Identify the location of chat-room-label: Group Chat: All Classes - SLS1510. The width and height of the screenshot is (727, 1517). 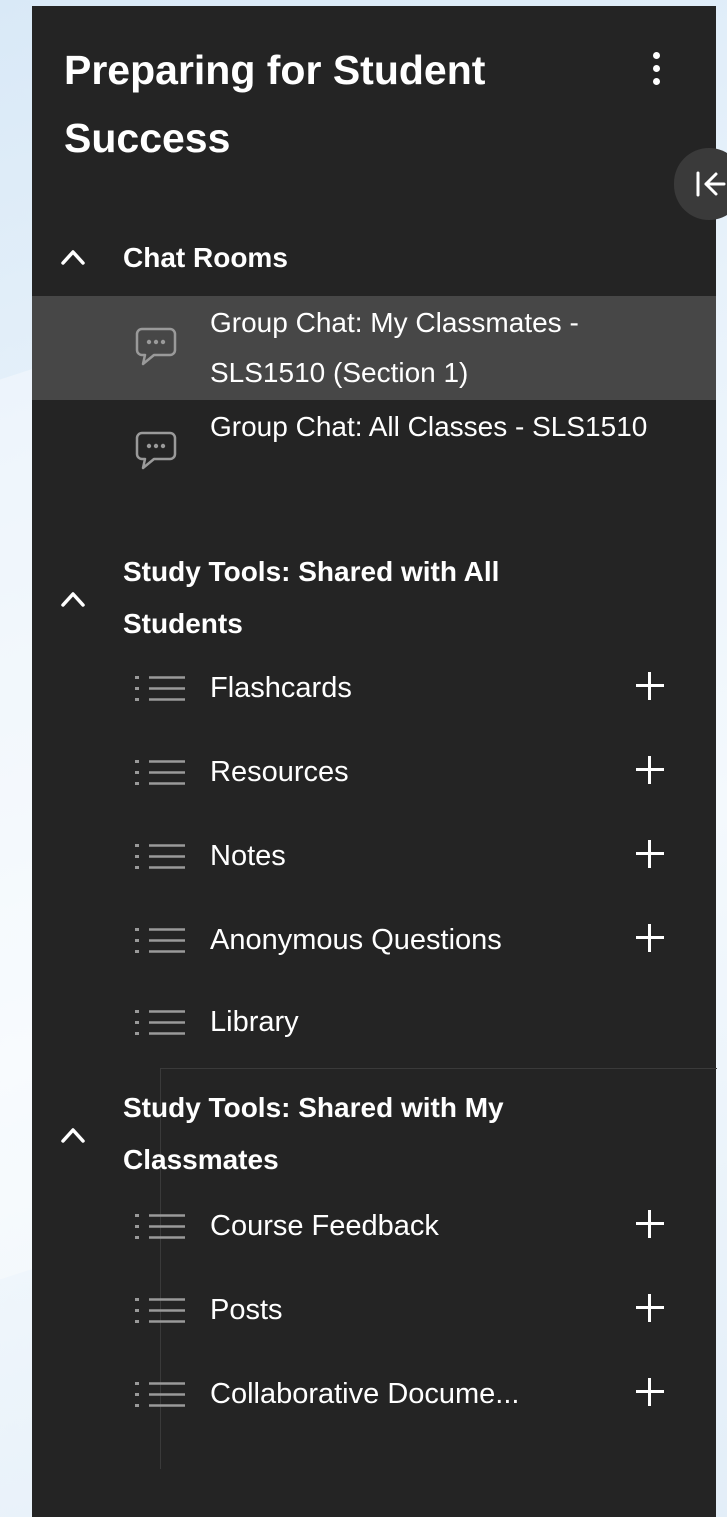
(429, 426).